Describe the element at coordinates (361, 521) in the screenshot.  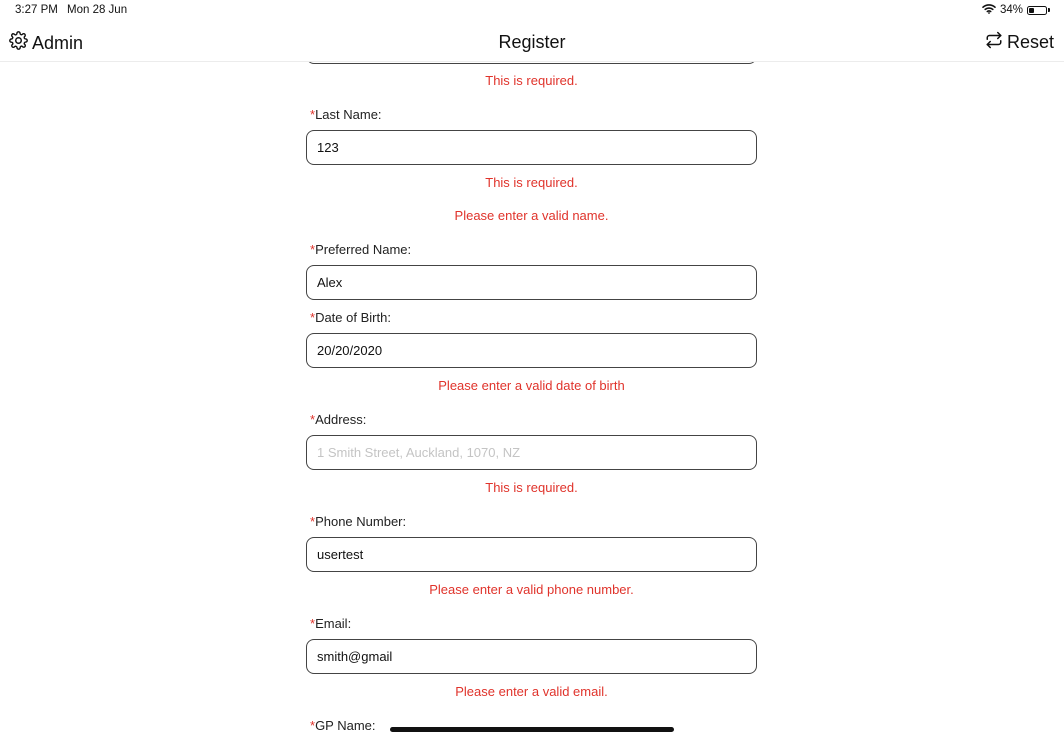
I see `phone-number-label-text: Phone Number:` at that location.